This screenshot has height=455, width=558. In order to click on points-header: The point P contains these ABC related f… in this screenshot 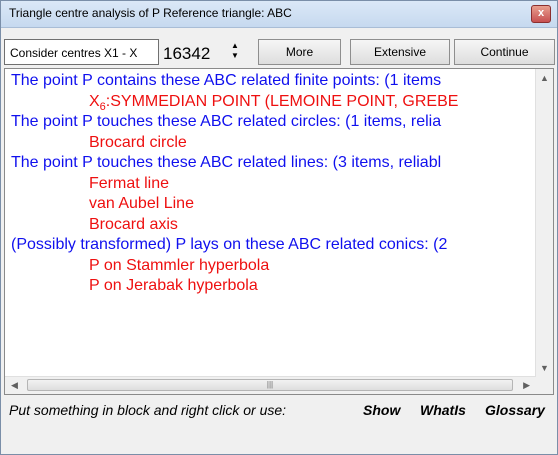, I will do `click(226, 80)`.